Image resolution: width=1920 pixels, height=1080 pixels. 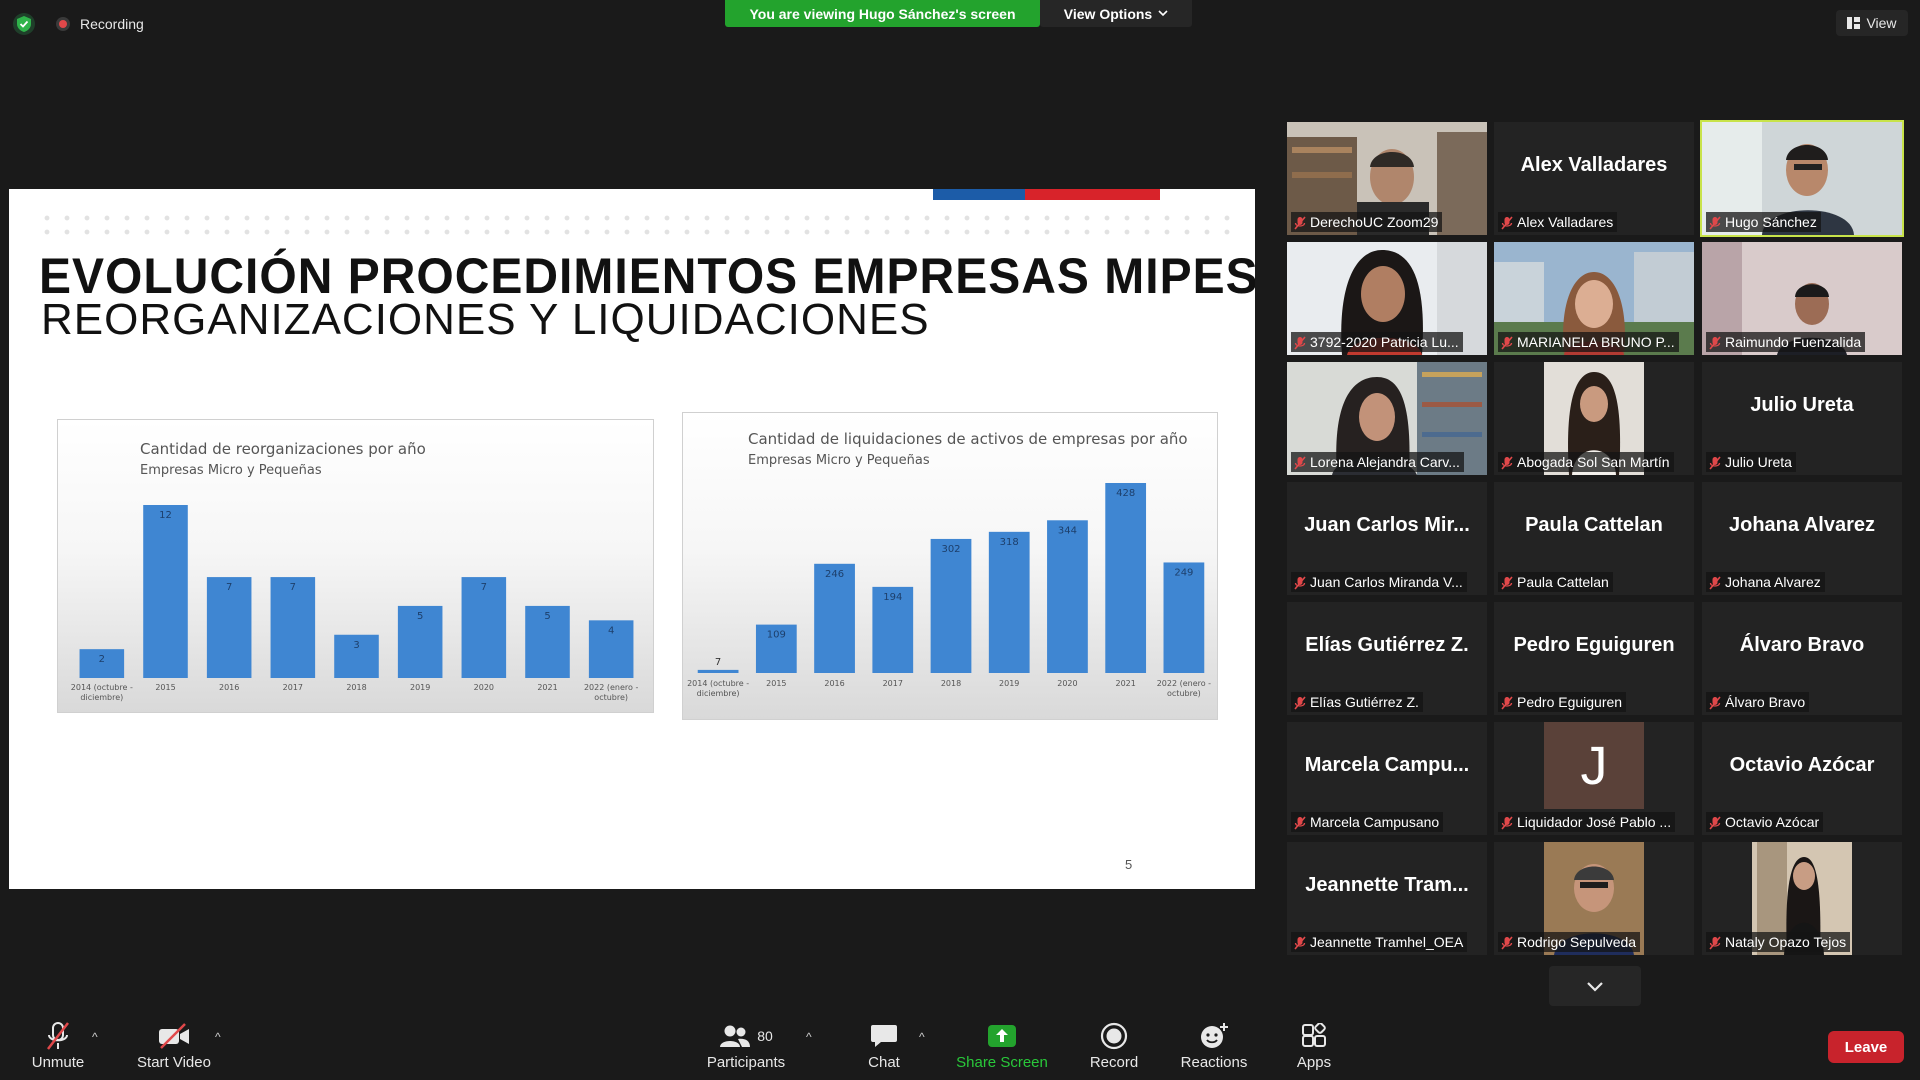 I want to click on grid-view-icon, so click(x=1854, y=23).